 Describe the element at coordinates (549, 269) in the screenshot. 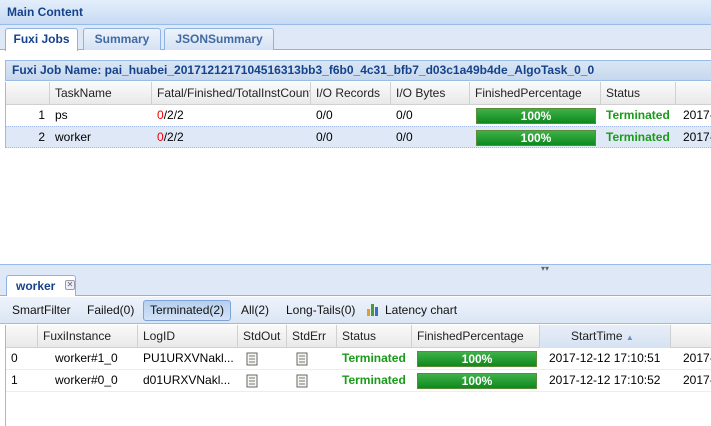

I see `collapse-icon: ▾▾` at that location.